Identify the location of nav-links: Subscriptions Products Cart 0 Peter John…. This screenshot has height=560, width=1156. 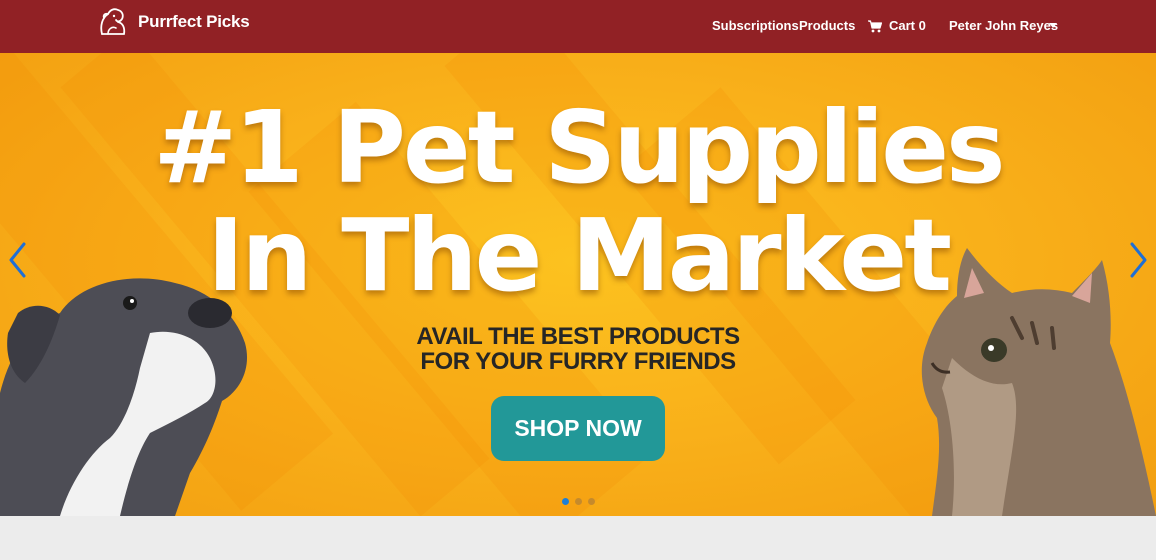
(578, 26).